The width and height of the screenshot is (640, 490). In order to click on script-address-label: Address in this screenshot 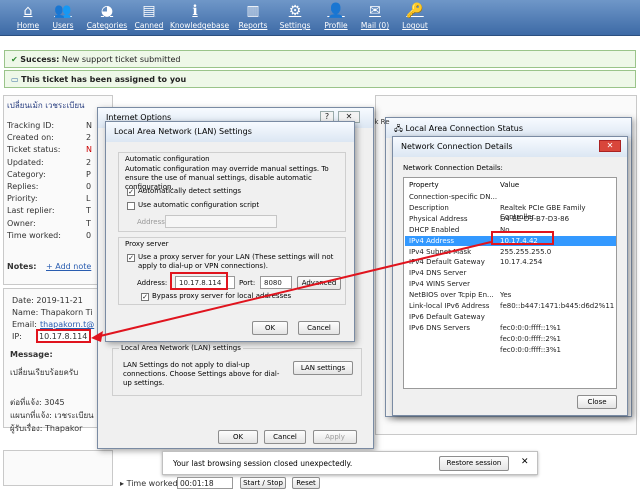, I will do `click(151, 222)`.